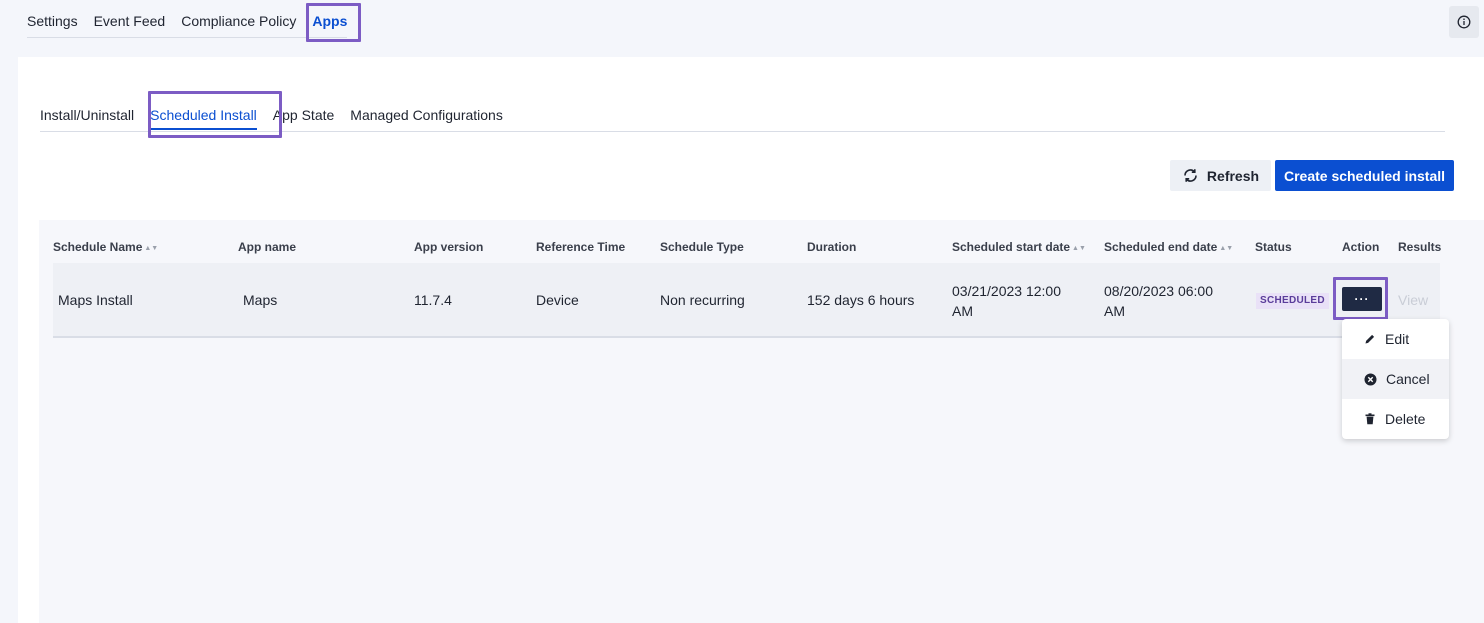 The width and height of the screenshot is (1484, 623). I want to click on refresh-button: Refresh, so click(1220, 175).